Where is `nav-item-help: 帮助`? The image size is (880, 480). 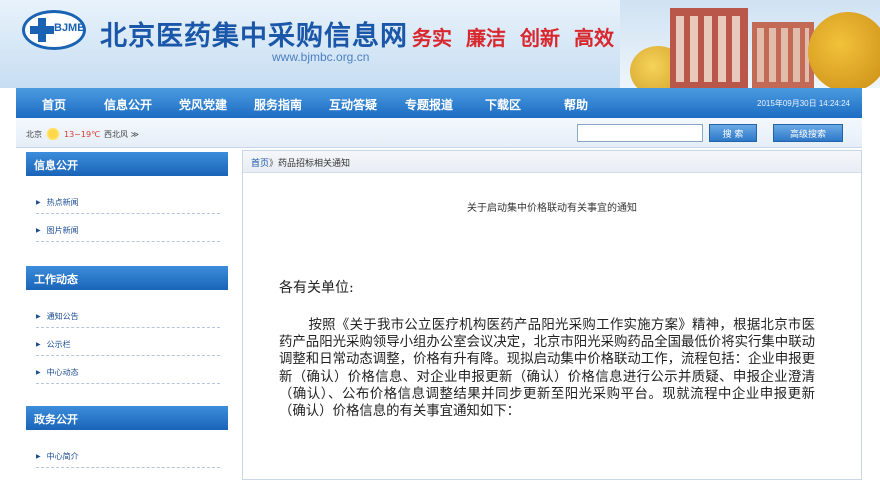 nav-item-help: 帮助 is located at coordinates (576, 104).